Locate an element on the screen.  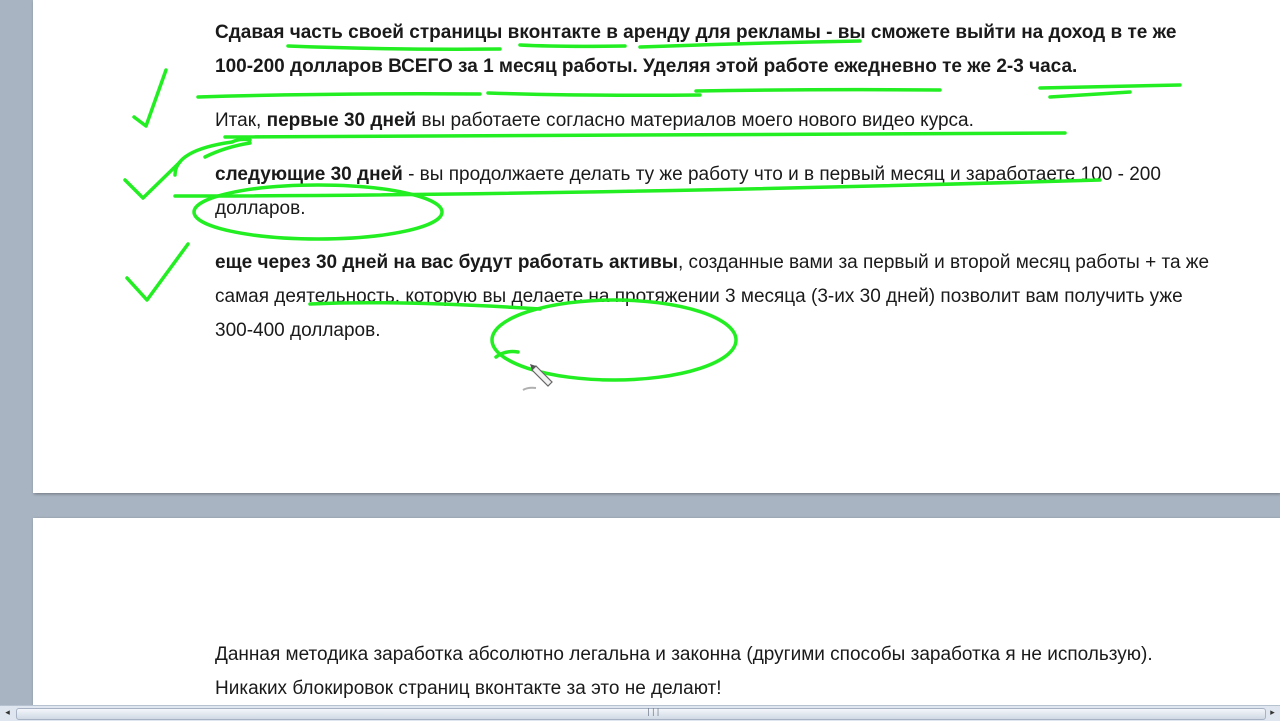
paragraph-text-bold: первые 30 дней is located at coordinates (341, 120).